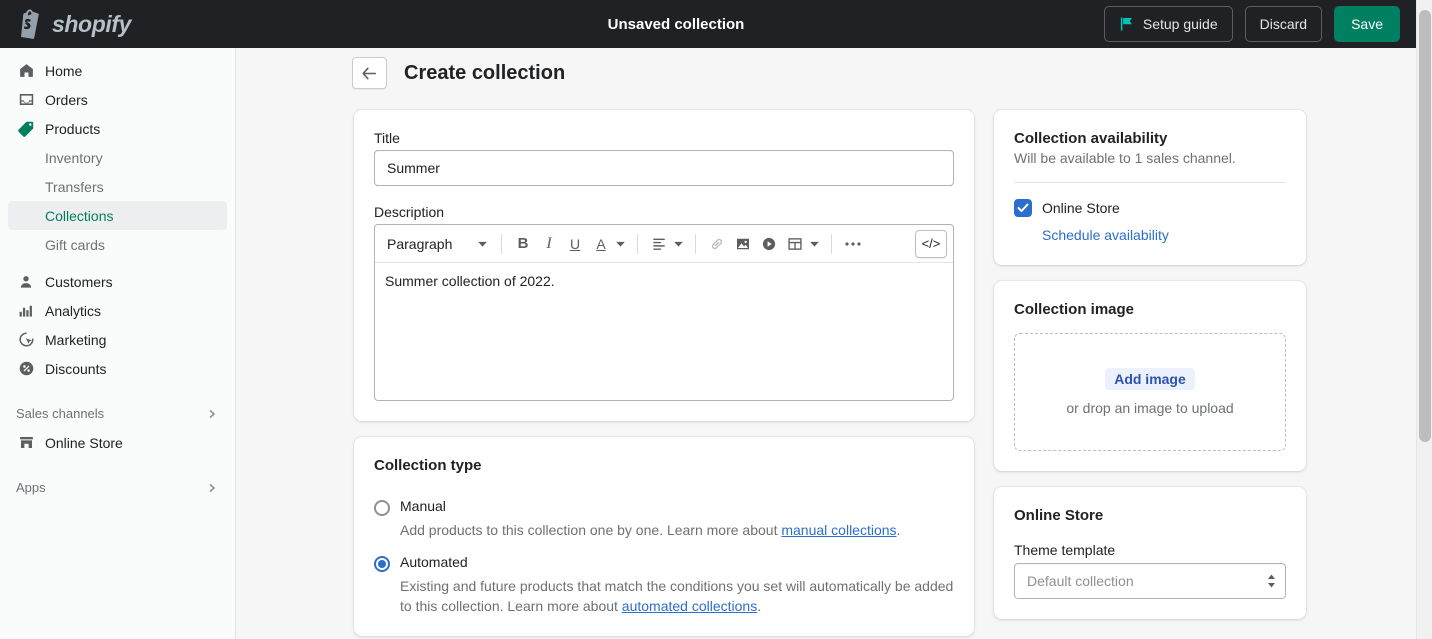 This screenshot has height=639, width=1432. I want to click on manual-label: Manual, so click(423, 506).